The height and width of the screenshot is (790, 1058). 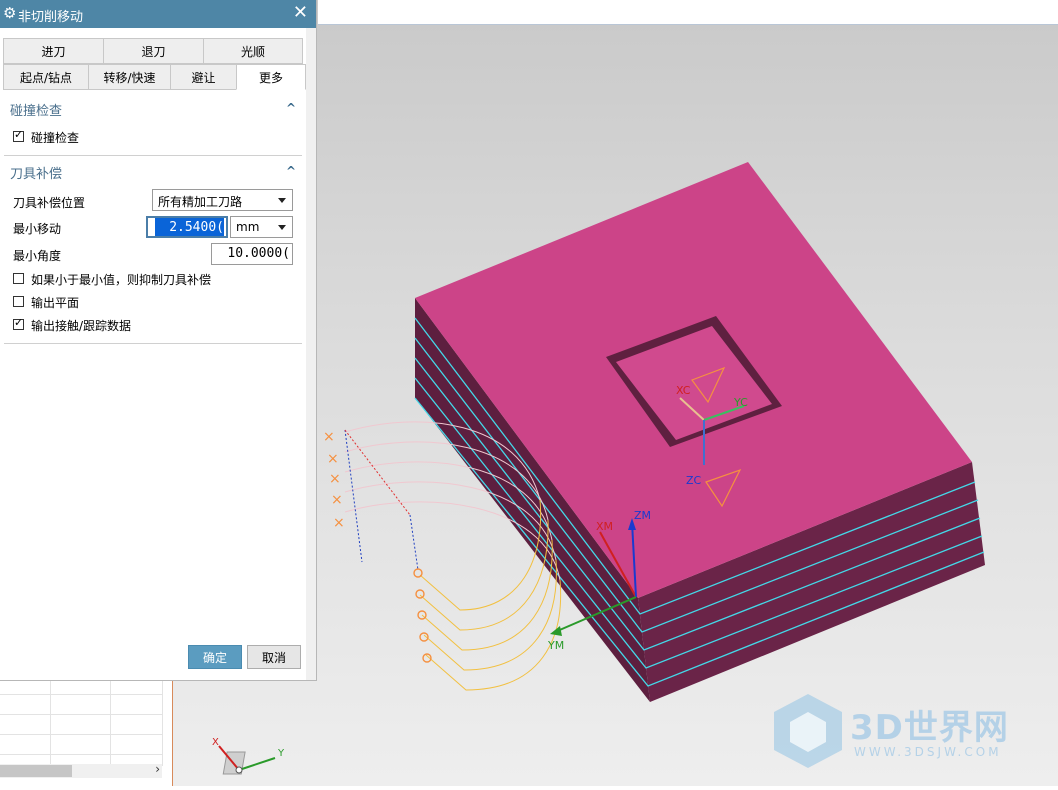 I want to click on tab-row-2: 起点/钻点 转移/快速 避让 更多, so click(x=154, y=77).